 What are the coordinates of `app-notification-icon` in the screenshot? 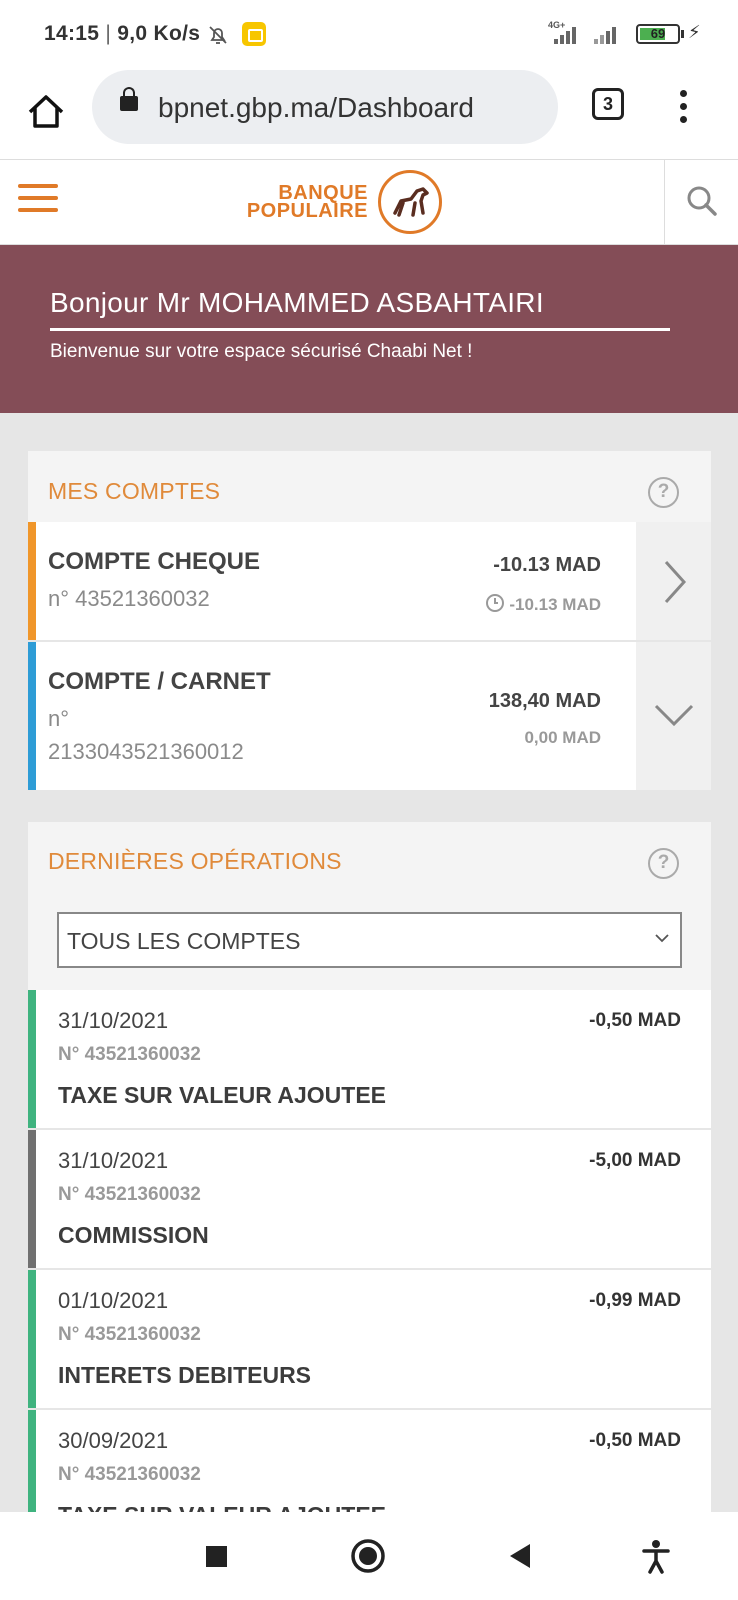 It's located at (254, 34).